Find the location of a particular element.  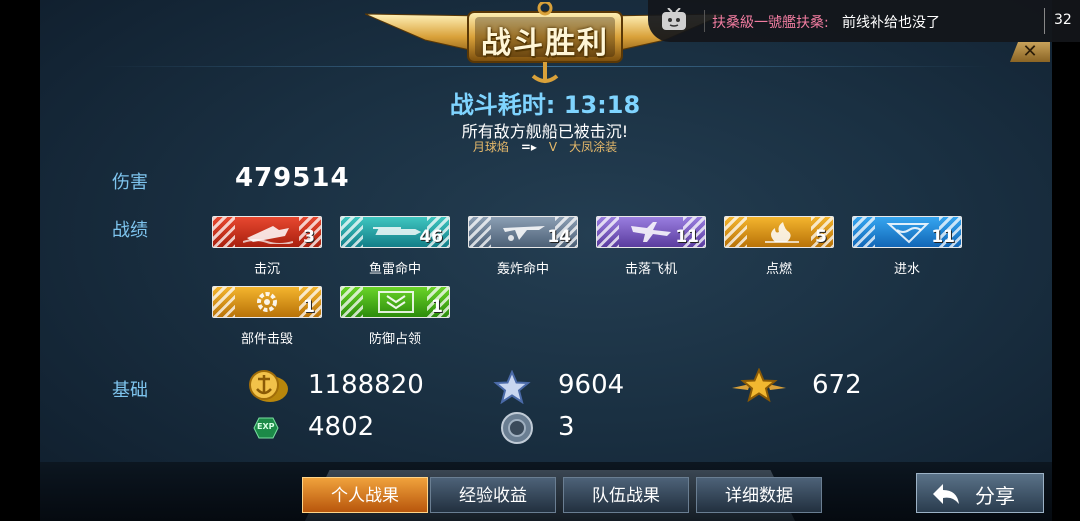

exp-badge-text: EXP is located at coordinates (266, 426).